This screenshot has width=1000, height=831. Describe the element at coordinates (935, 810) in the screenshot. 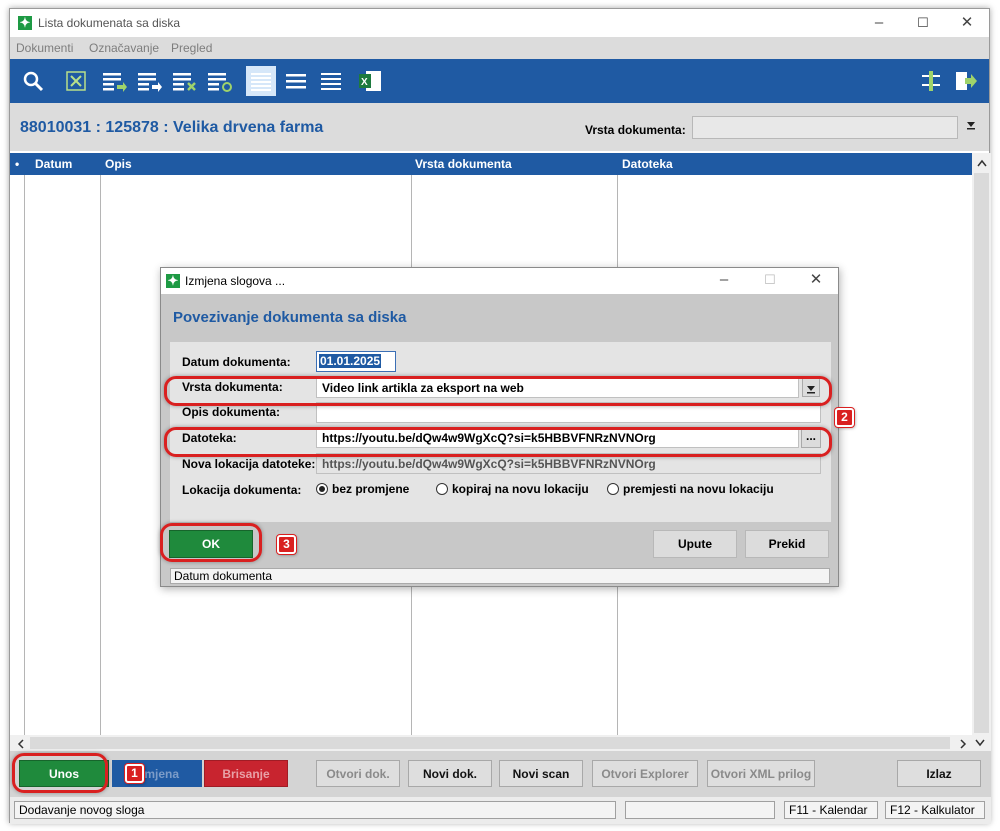

I see `status-f12: F12 - Kalkulator` at that location.